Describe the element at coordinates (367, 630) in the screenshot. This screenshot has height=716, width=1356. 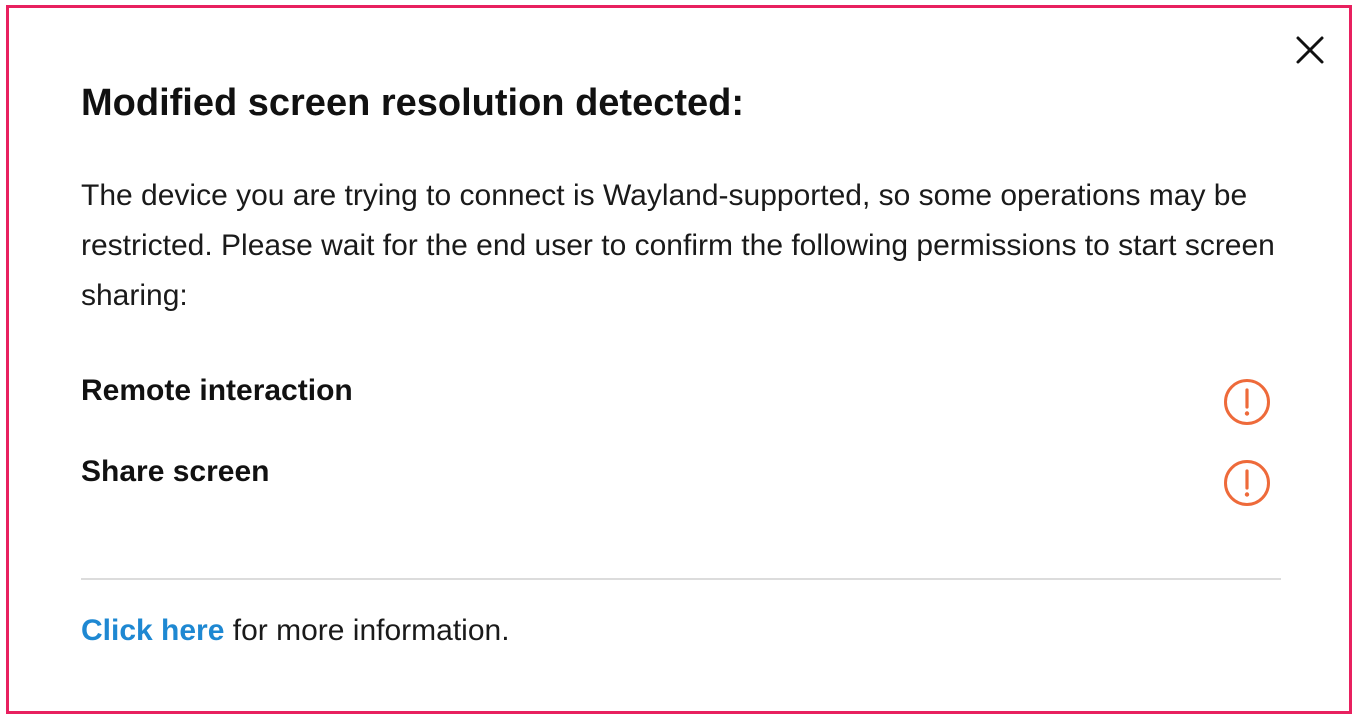
I see `footer-text: for more information.` at that location.